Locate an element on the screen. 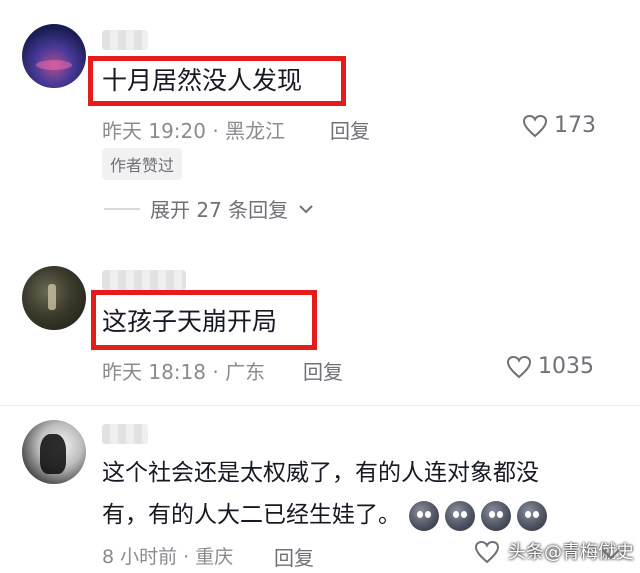 The width and height of the screenshot is (640, 573). like-count: 1035 is located at coordinates (566, 366).